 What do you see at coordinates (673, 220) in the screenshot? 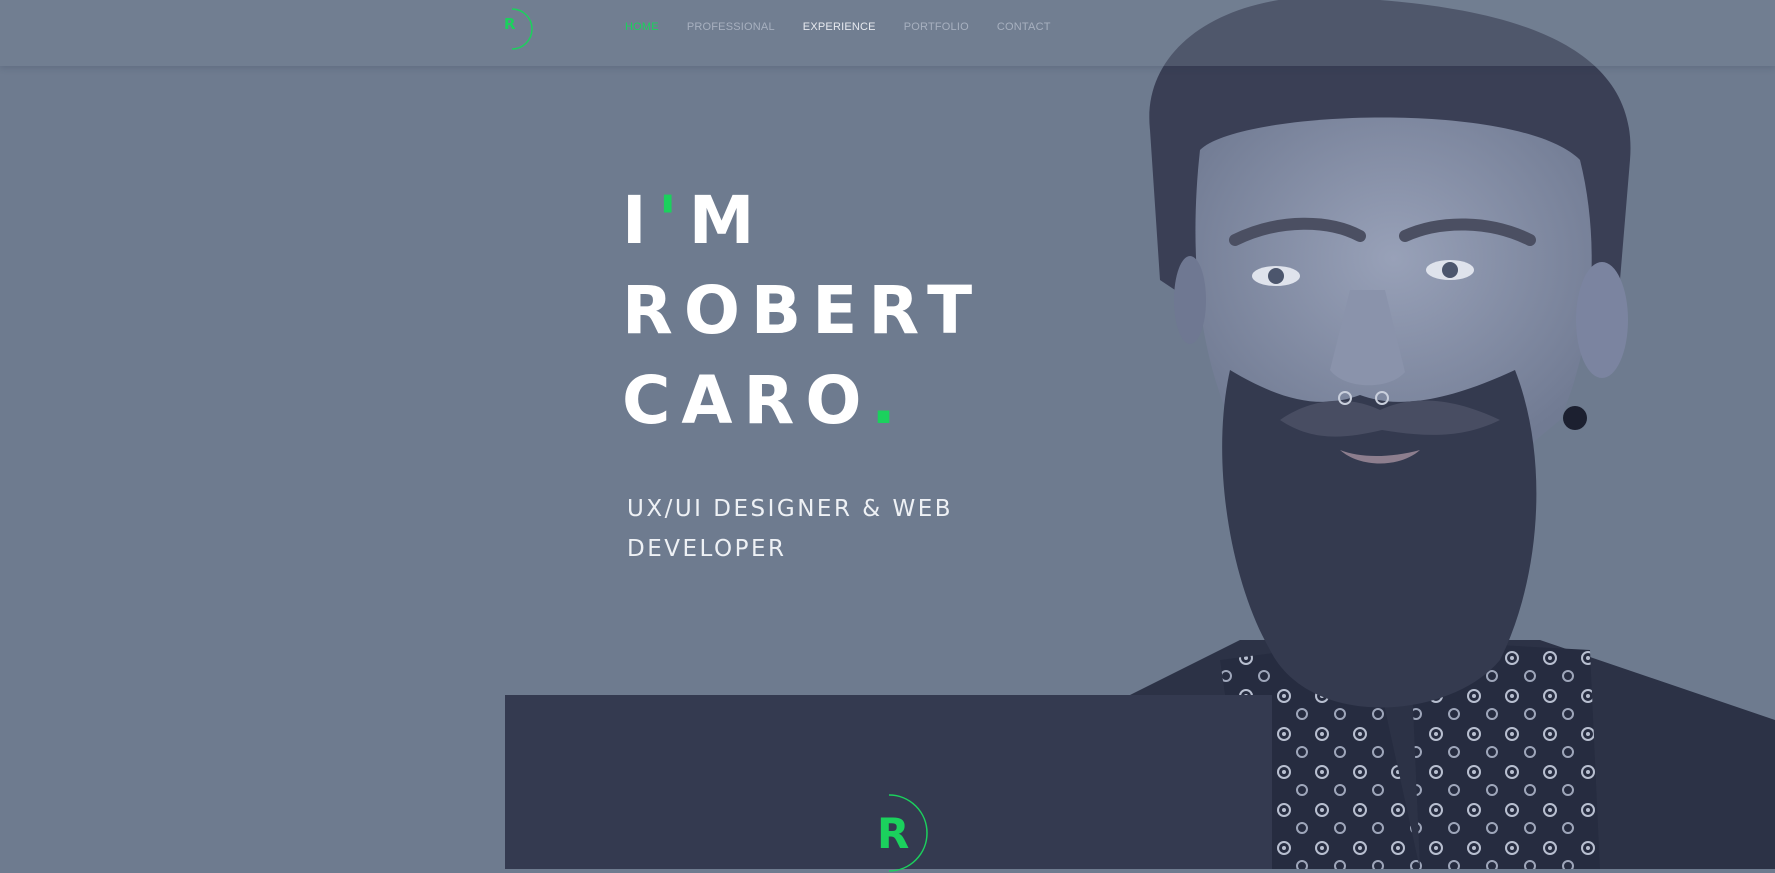
I see `hero-apostrophe: '` at bounding box center [673, 220].